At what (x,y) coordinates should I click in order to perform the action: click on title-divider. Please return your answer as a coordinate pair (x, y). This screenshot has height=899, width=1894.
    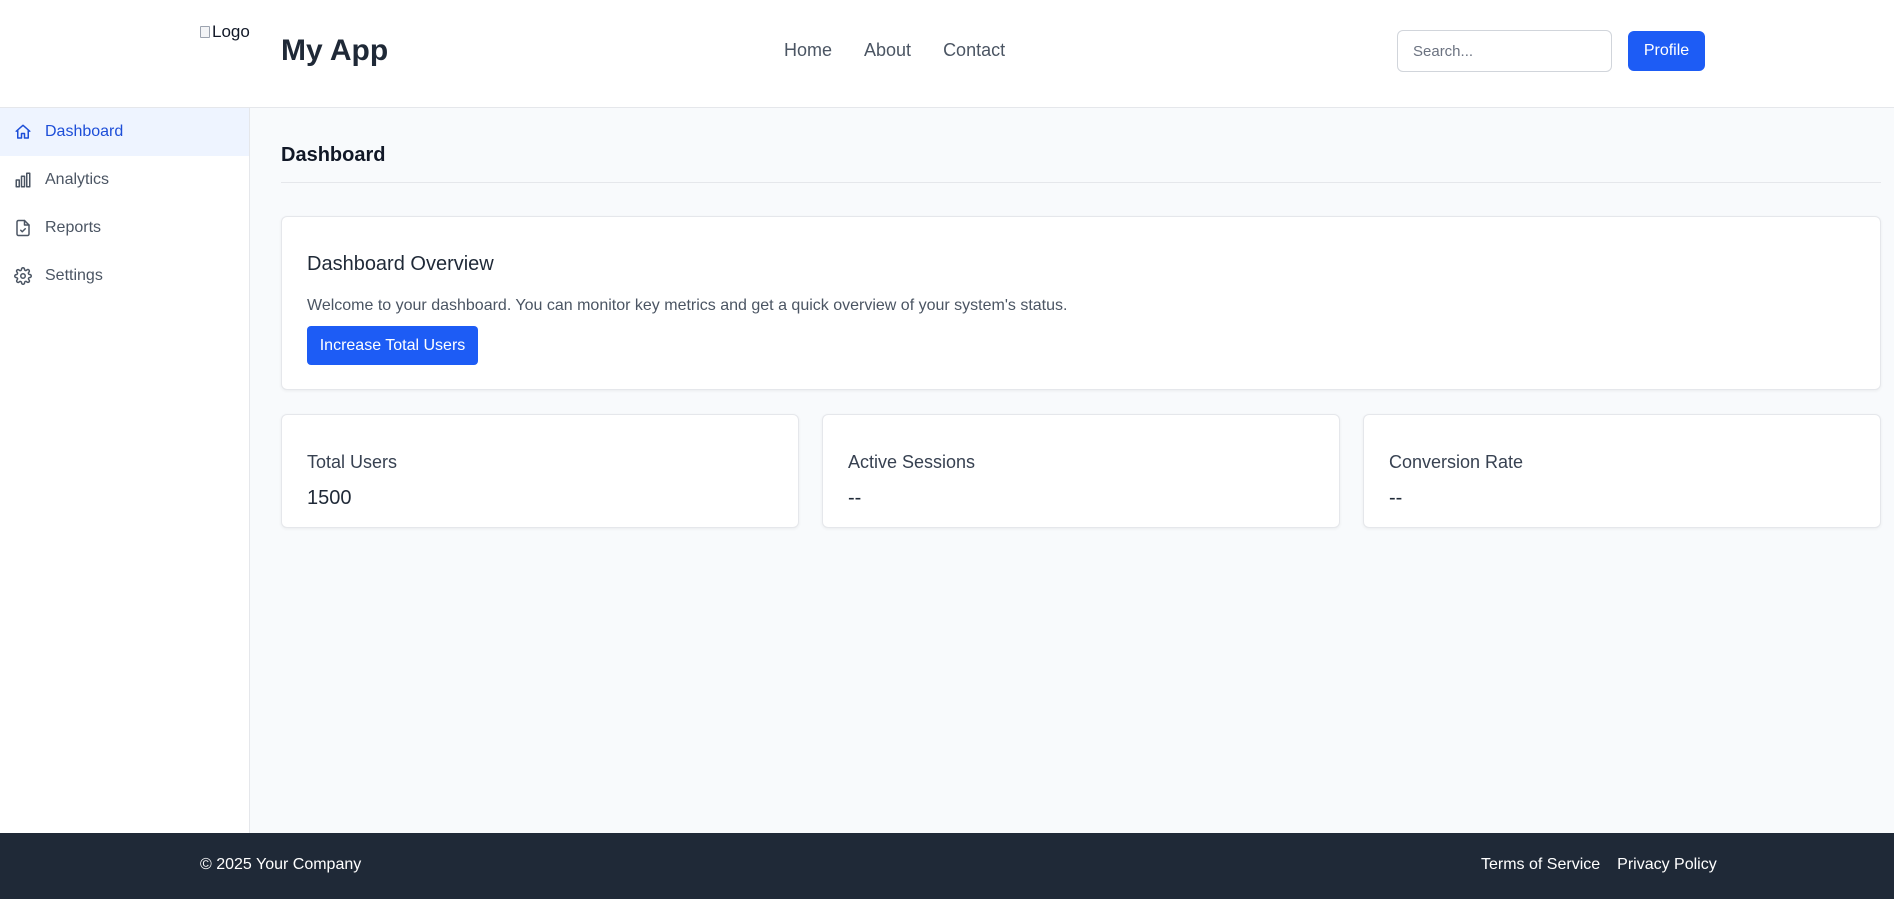
    Looking at the image, I should click on (1081, 182).